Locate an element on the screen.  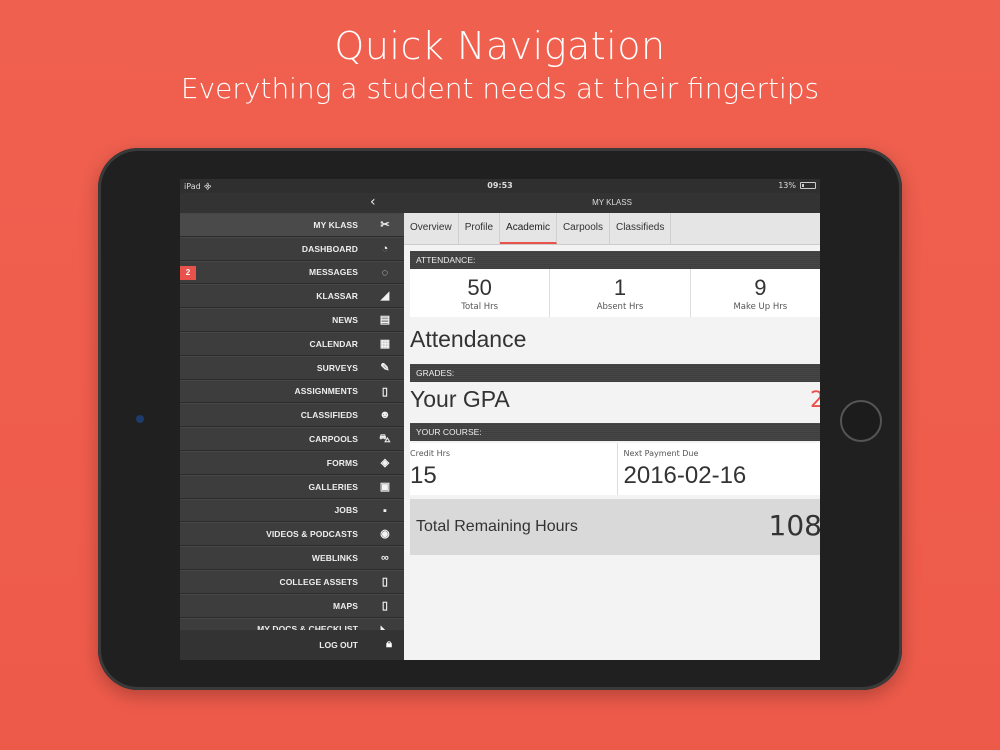
lock-icon: 🔒︎ is located at coordinates (389, 644).